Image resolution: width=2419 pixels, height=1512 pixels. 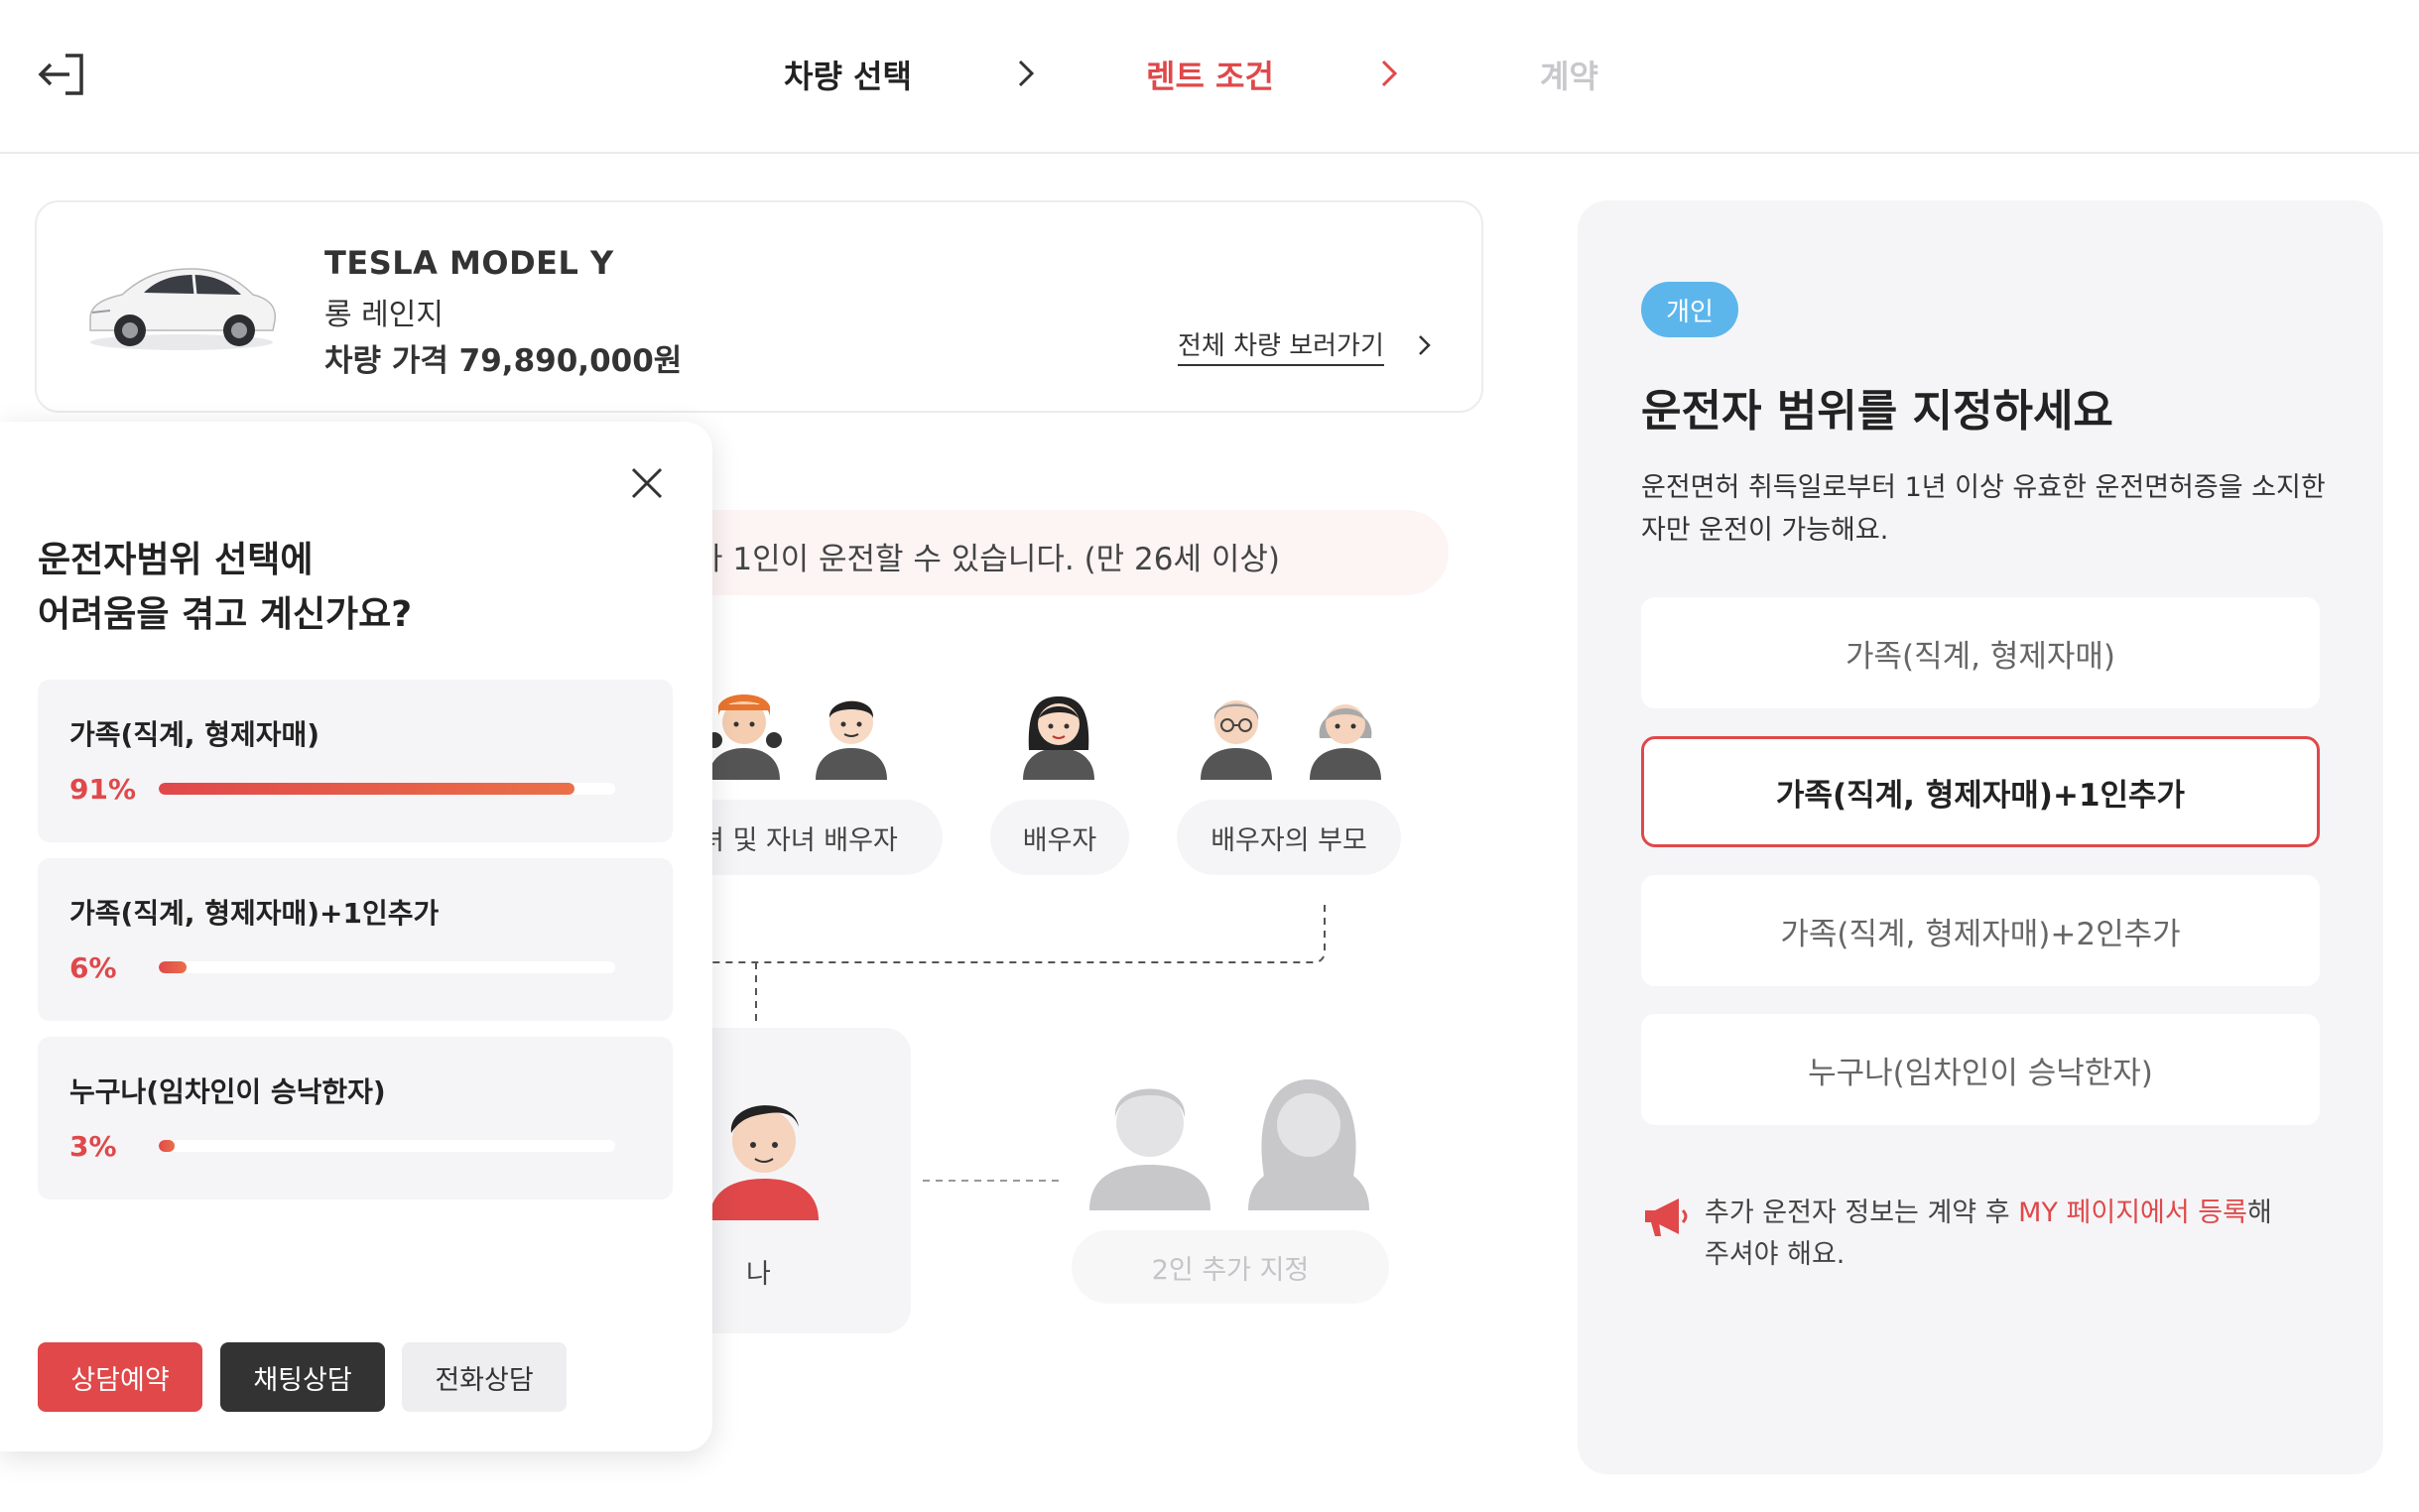 I want to click on poll-percent: 3%, so click(x=93, y=1146).